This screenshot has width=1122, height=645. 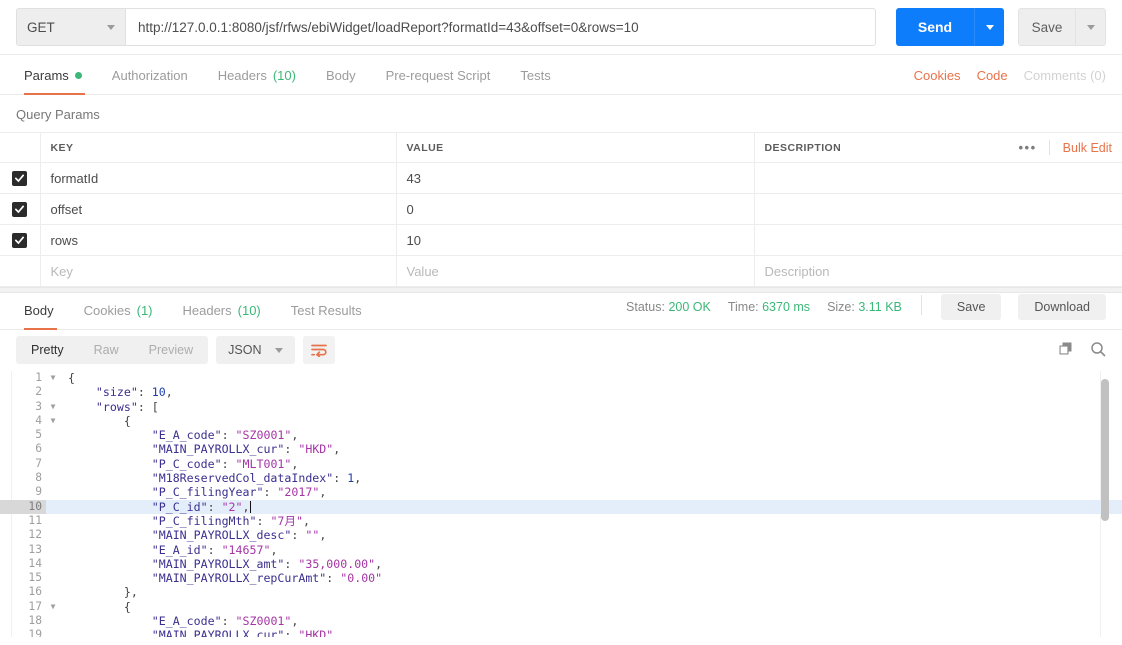 I want to click on code-line: 8 "M18ReservedCol_dataIndex": 1,, so click(x=561, y=478).